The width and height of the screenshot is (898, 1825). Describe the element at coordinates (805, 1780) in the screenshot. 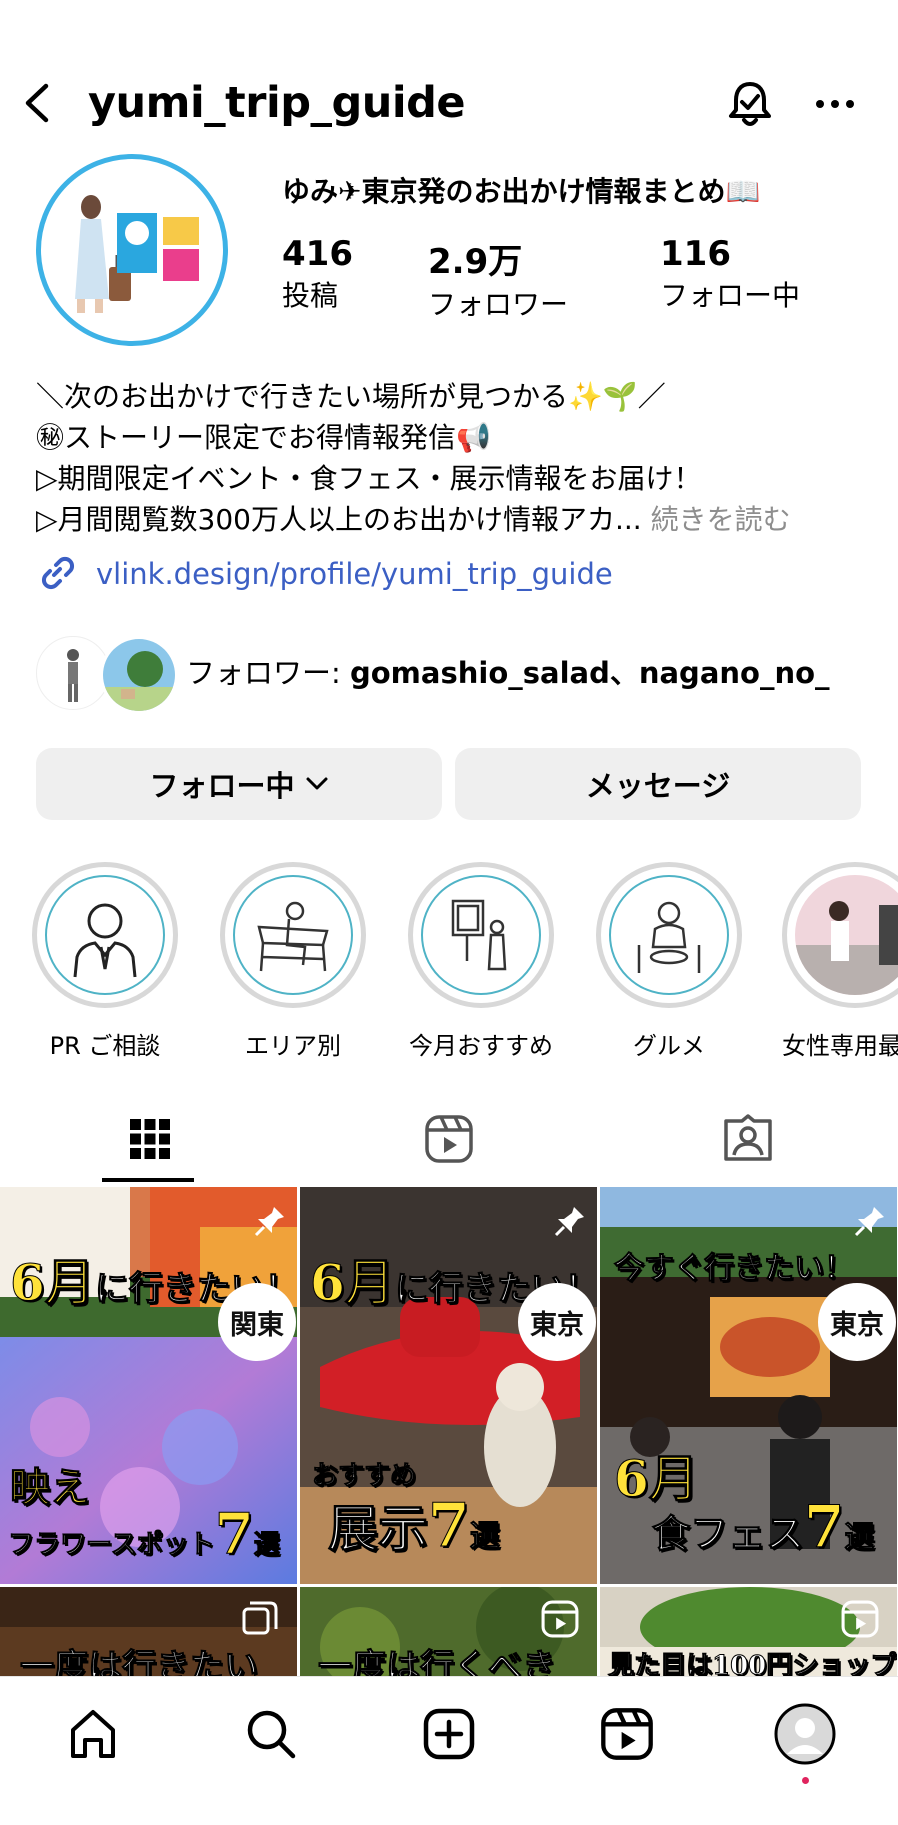

I see `notification-dot` at that location.